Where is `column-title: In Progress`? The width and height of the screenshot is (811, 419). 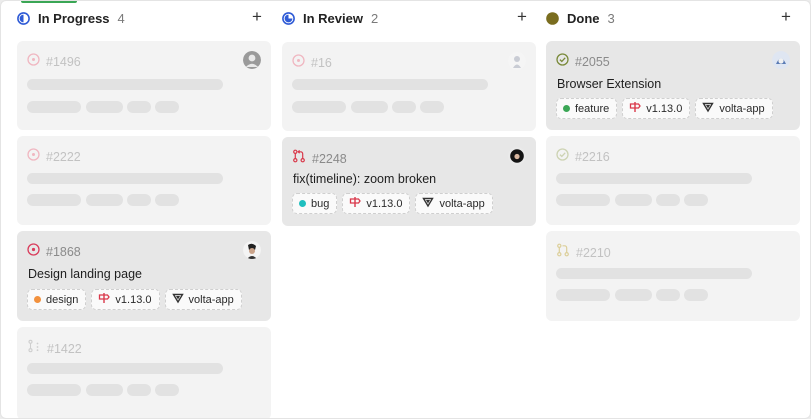 column-title: In Progress is located at coordinates (74, 18).